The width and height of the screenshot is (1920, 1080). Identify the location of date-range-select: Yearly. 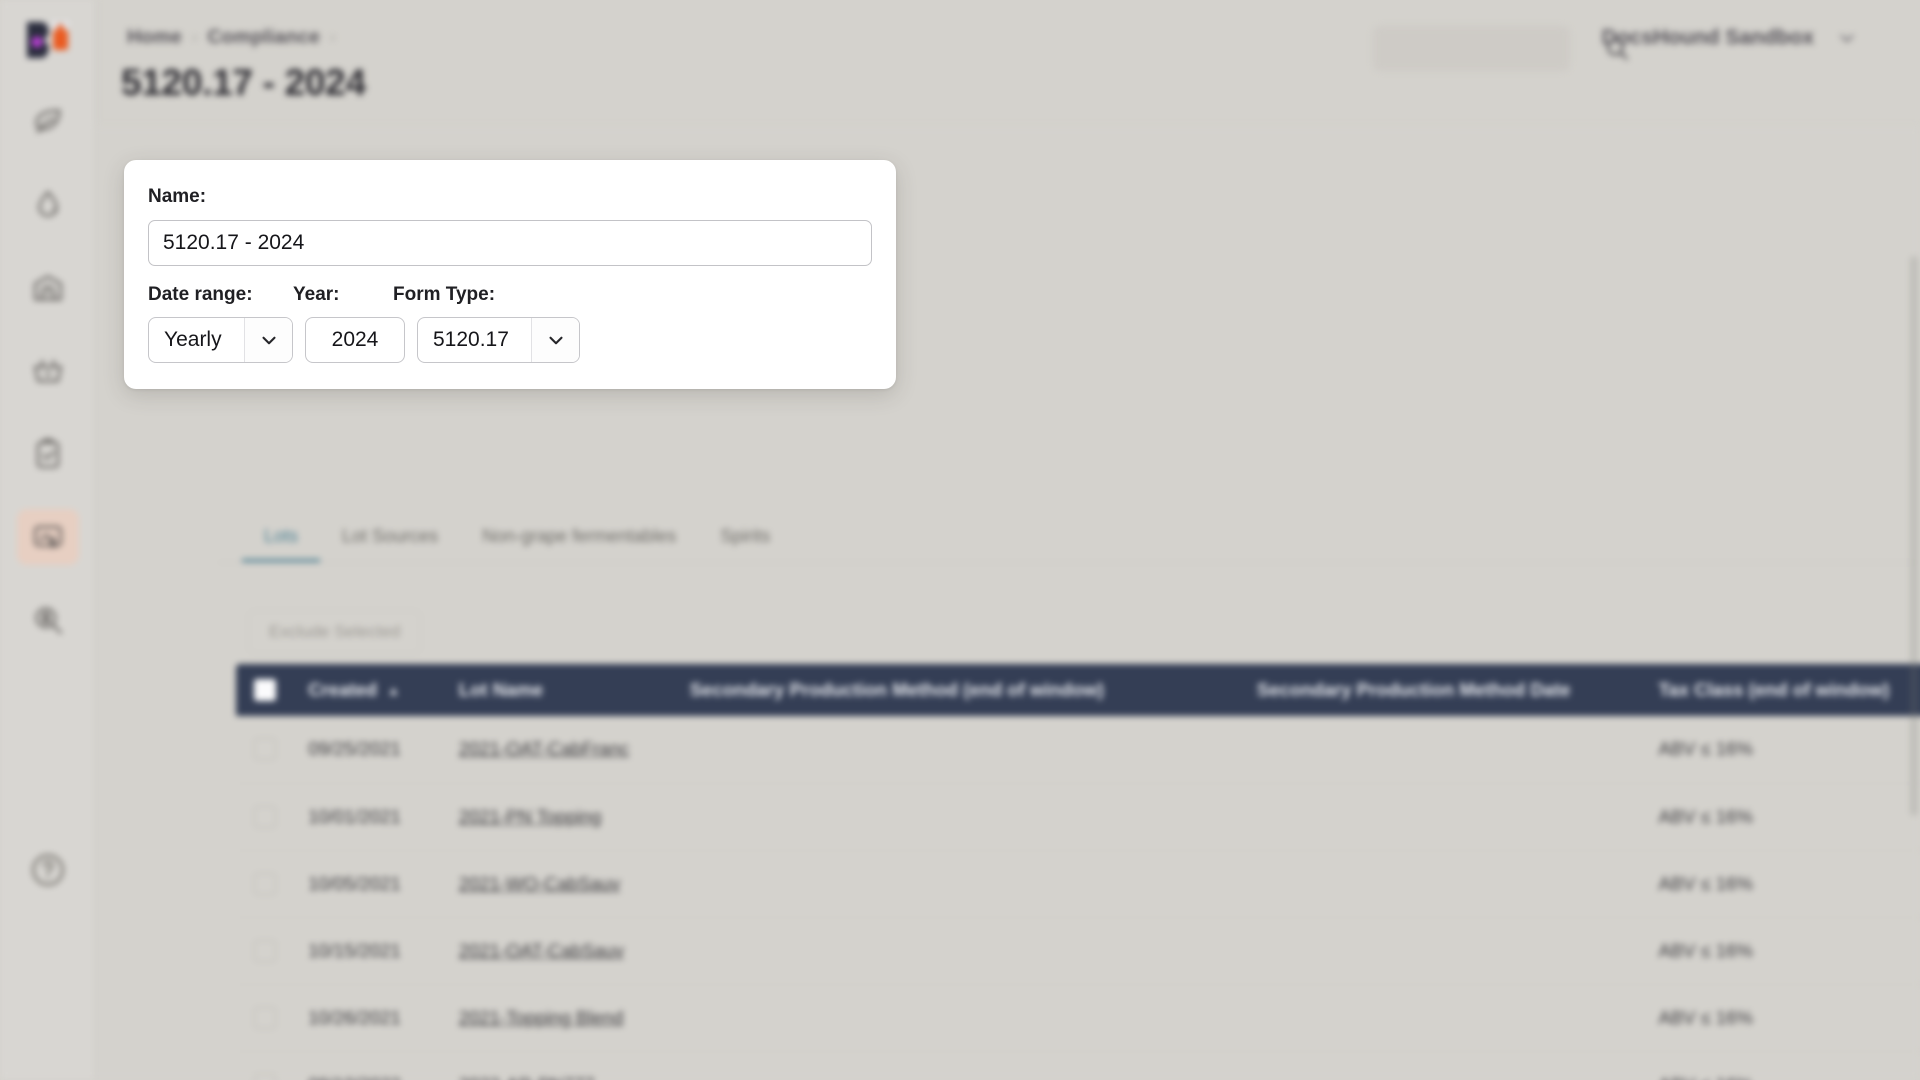
(220, 340).